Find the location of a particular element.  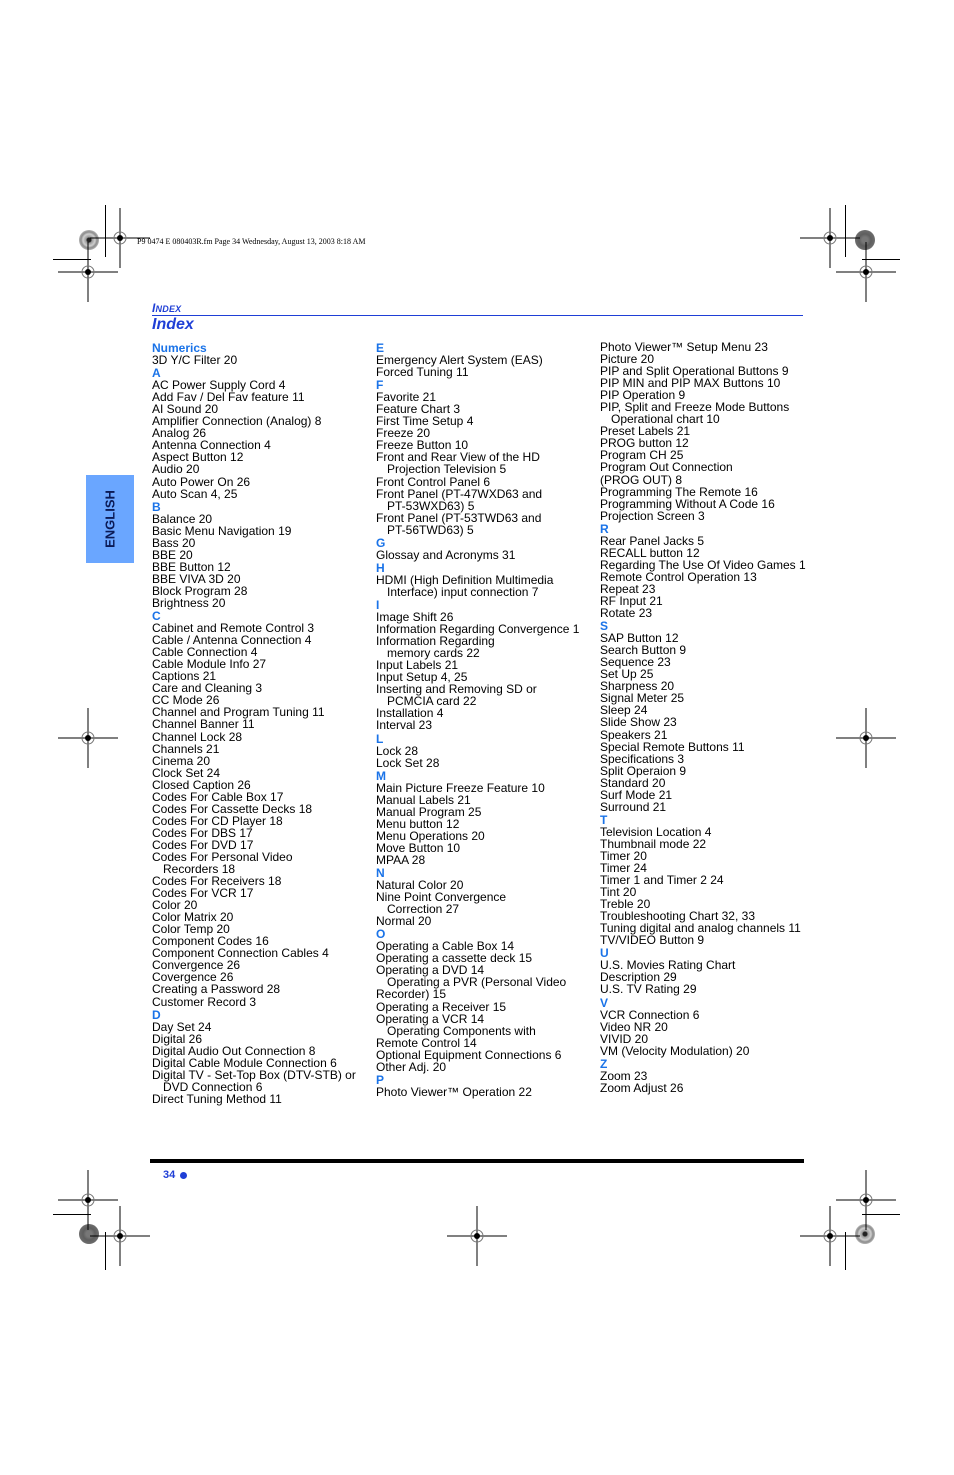

index-entry: Operating a Receiver 15 is located at coordinates (441, 1006).